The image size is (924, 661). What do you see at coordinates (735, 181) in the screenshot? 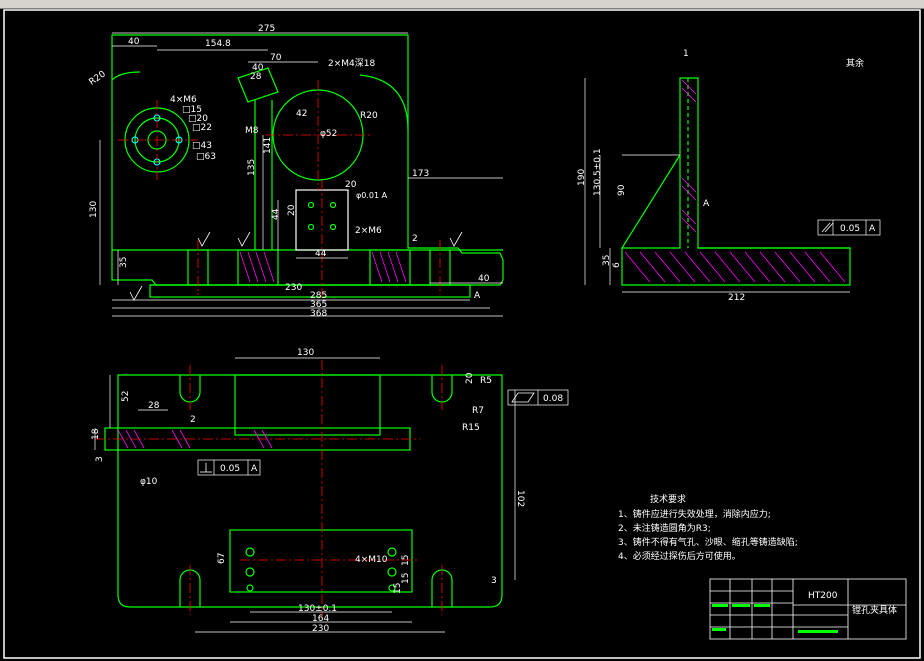
I see `side-hatching` at bounding box center [735, 181].